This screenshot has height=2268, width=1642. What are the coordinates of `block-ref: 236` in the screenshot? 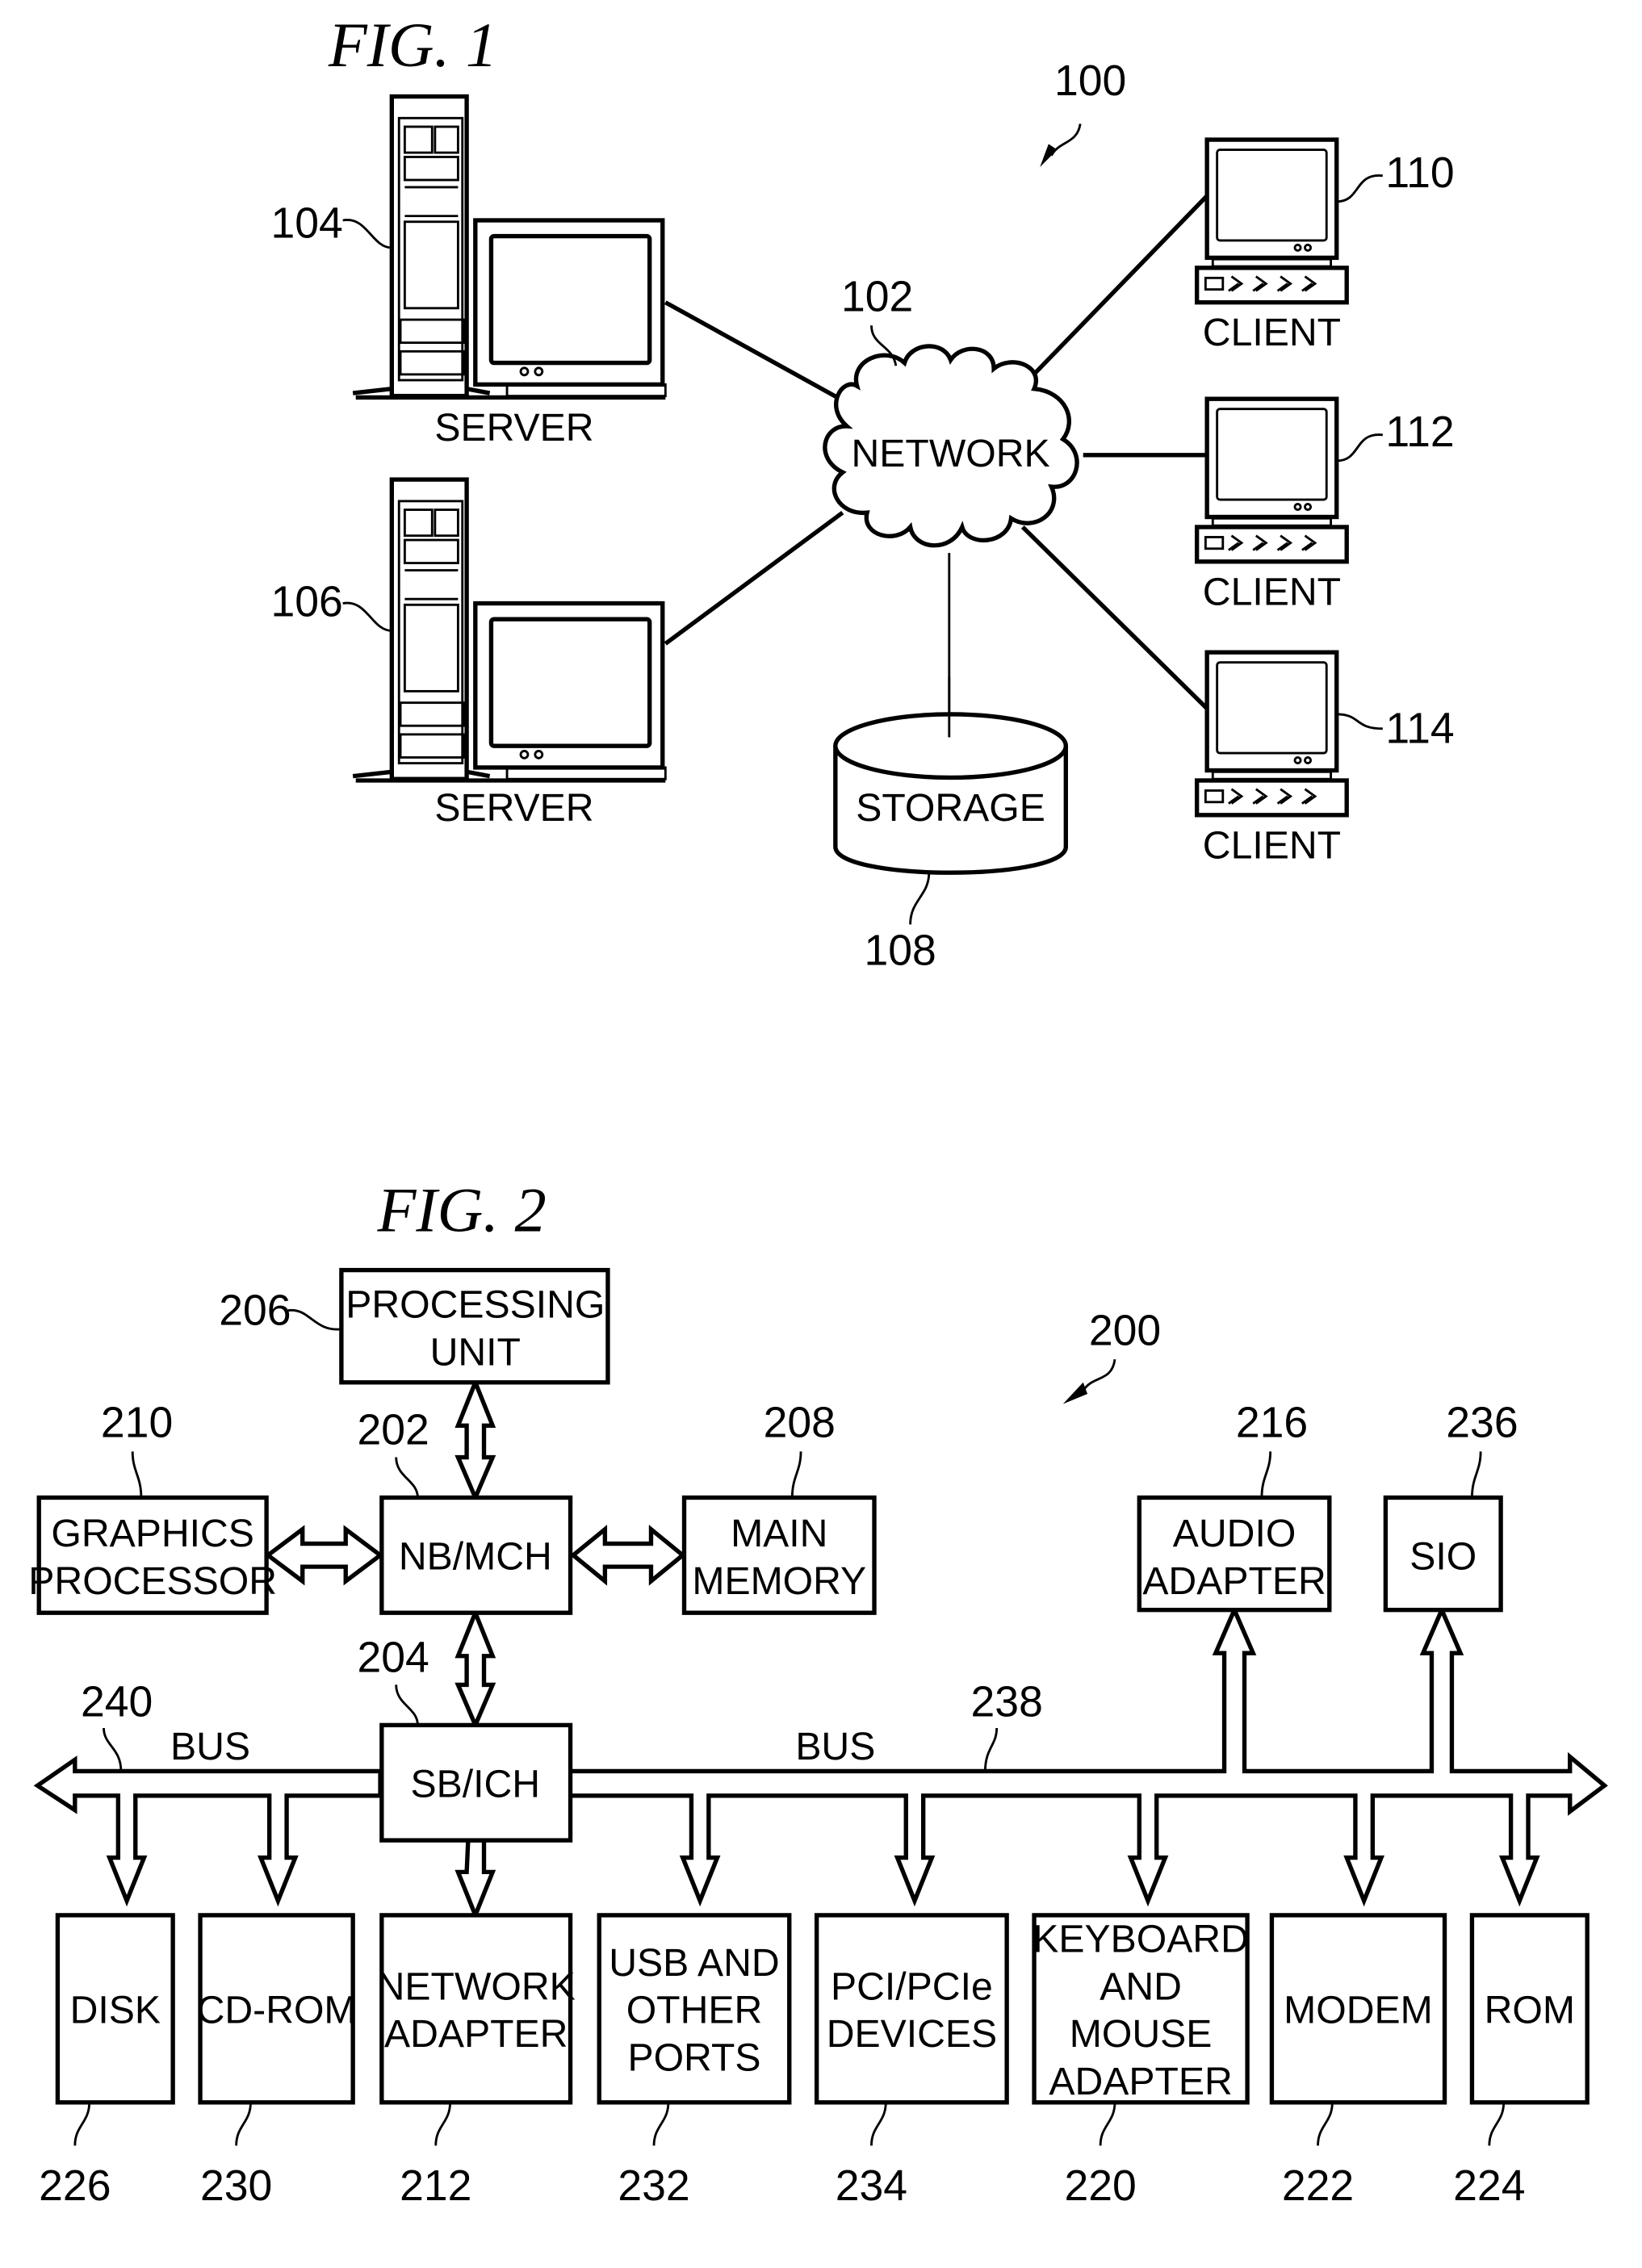 It's located at (1482, 1423).